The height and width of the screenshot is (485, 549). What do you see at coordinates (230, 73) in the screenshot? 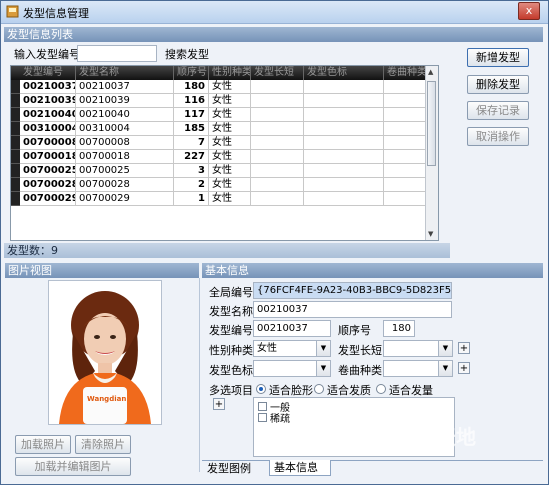
I see `col-header: 性别种类` at bounding box center [230, 73].